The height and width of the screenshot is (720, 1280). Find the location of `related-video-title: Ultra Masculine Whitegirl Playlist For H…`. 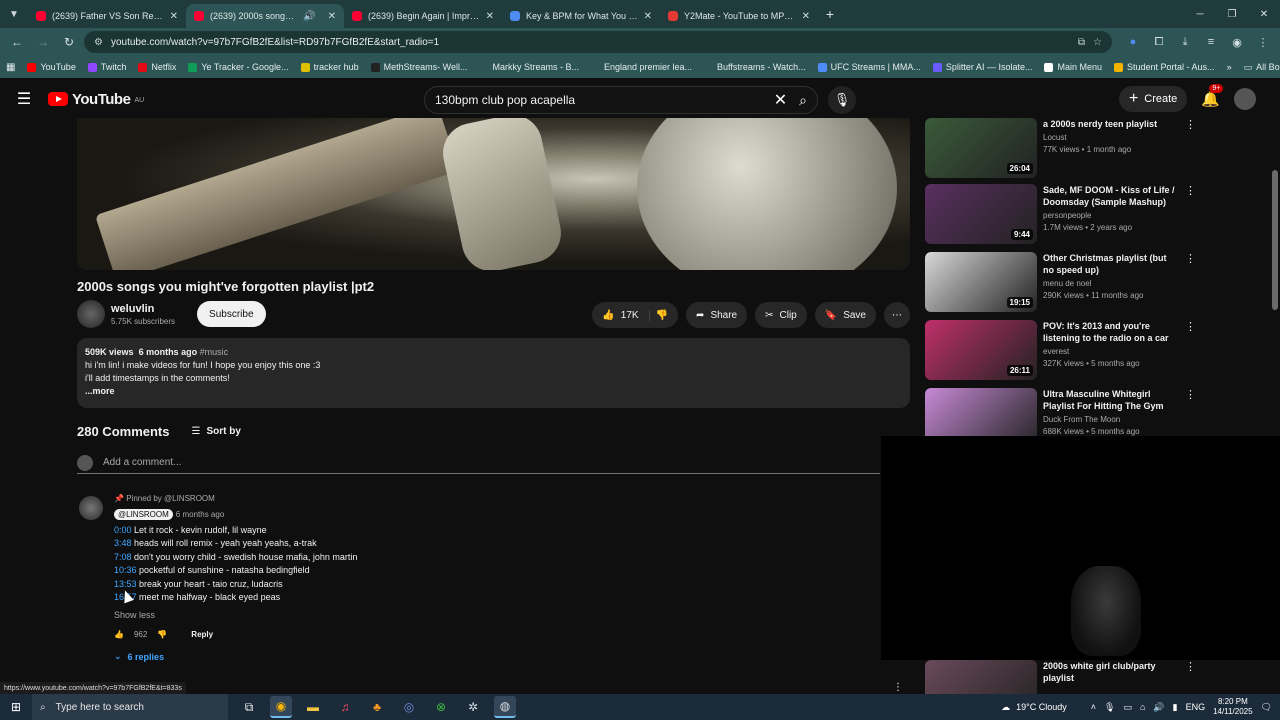

related-video-title: Ultra Masculine Whitegirl Playlist For H… is located at coordinates (1110, 400).